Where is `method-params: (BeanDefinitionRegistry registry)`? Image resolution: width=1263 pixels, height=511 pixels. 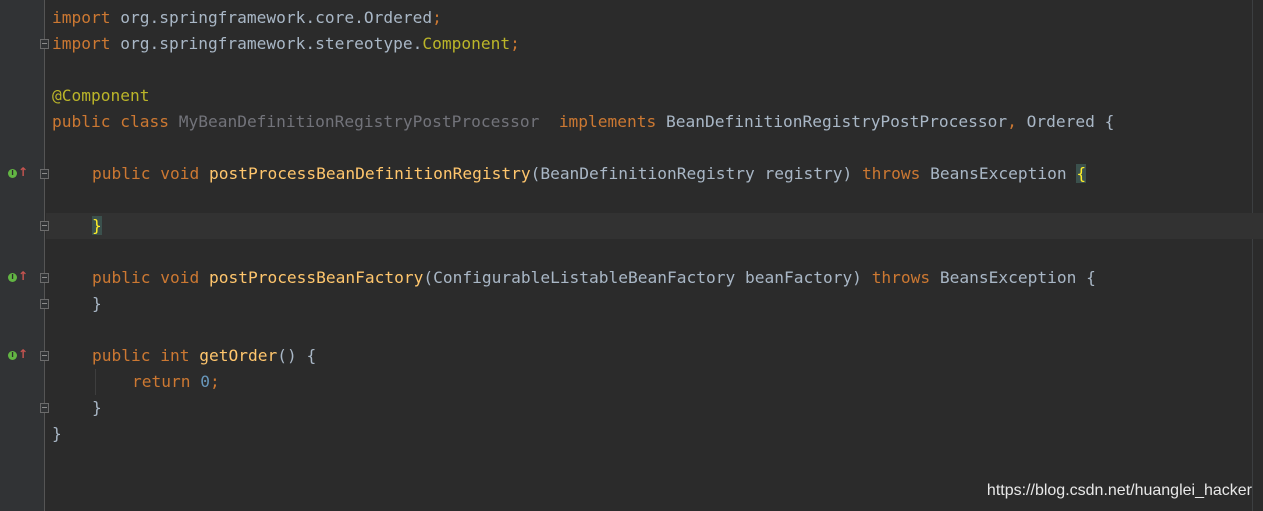
method-params: (BeanDefinitionRegistry registry) is located at coordinates (691, 173).